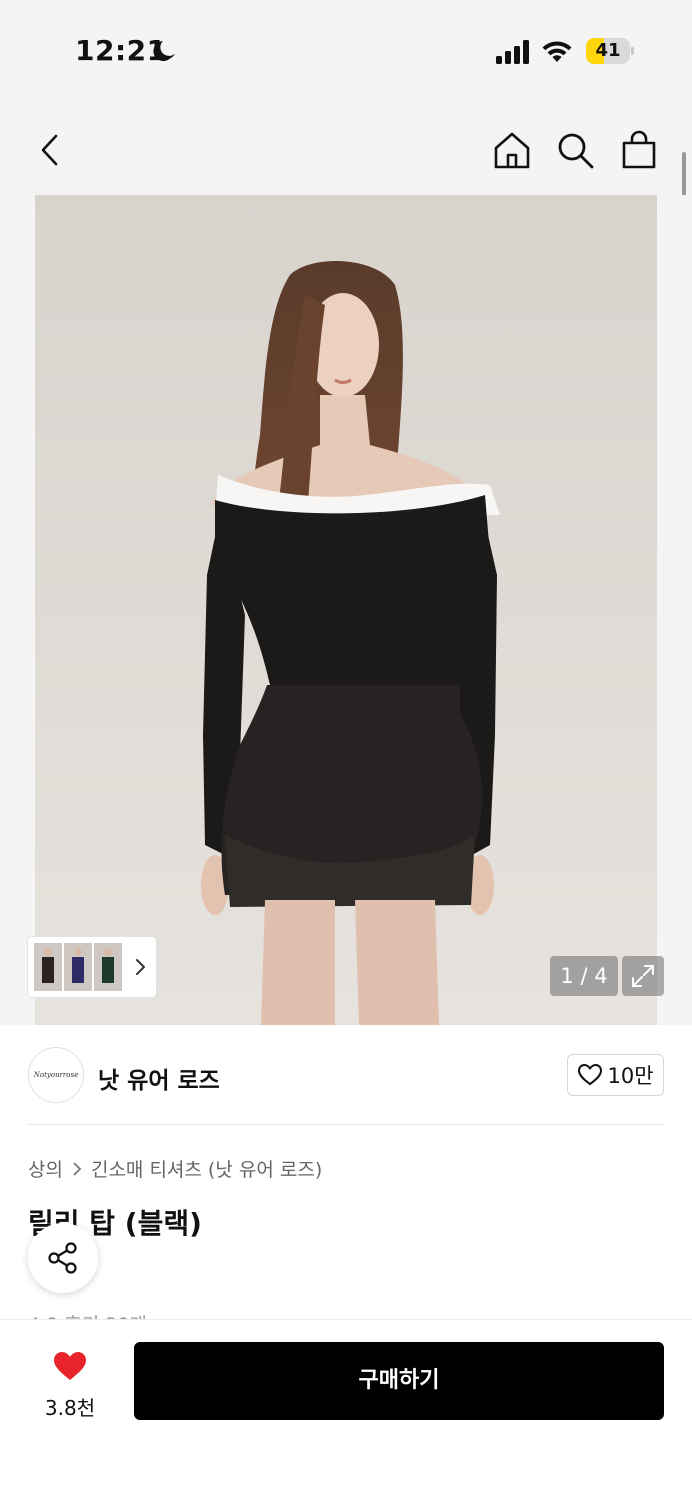 The height and width of the screenshot is (1500, 692). I want to click on buy-button: 구매하기, so click(399, 1381).